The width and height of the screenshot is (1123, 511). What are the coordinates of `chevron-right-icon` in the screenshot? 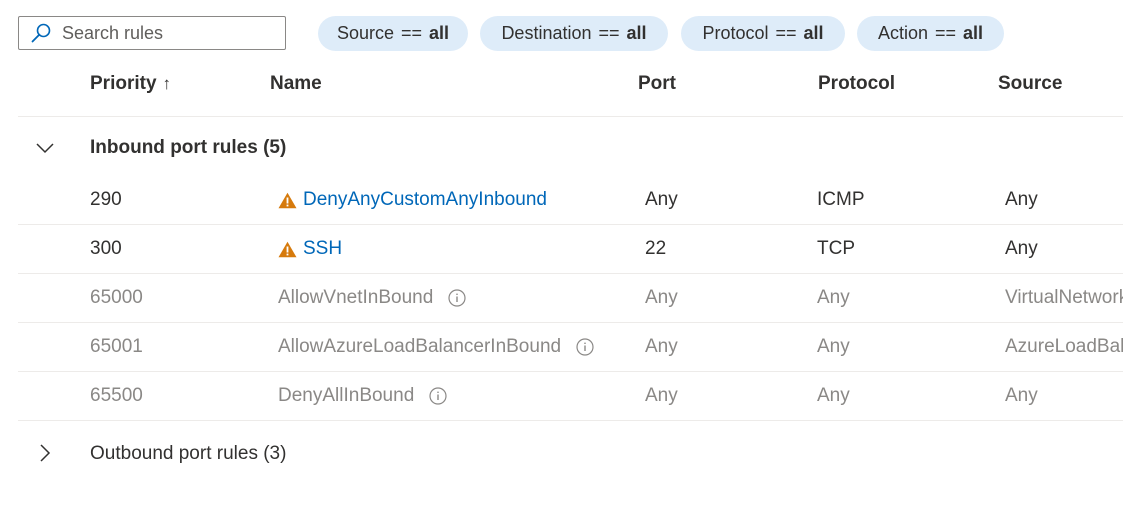 It's located at (45, 453).